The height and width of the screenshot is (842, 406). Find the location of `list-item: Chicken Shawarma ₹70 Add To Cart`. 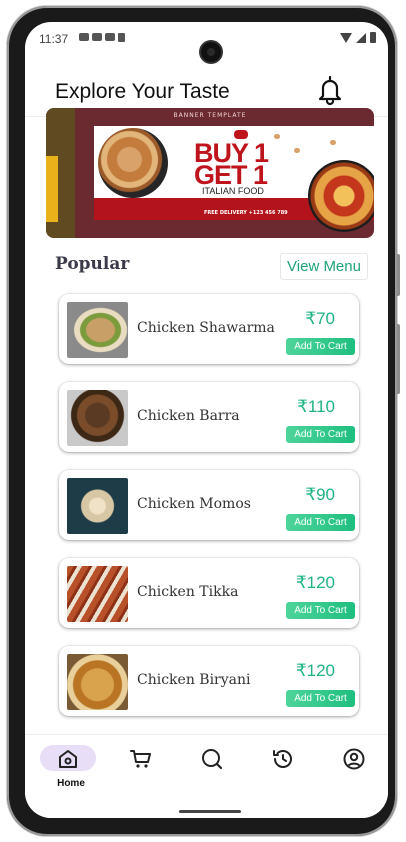

list-item: Chicken Shawarma ₹70 Add To Cart is located at coordinates (209, 329).